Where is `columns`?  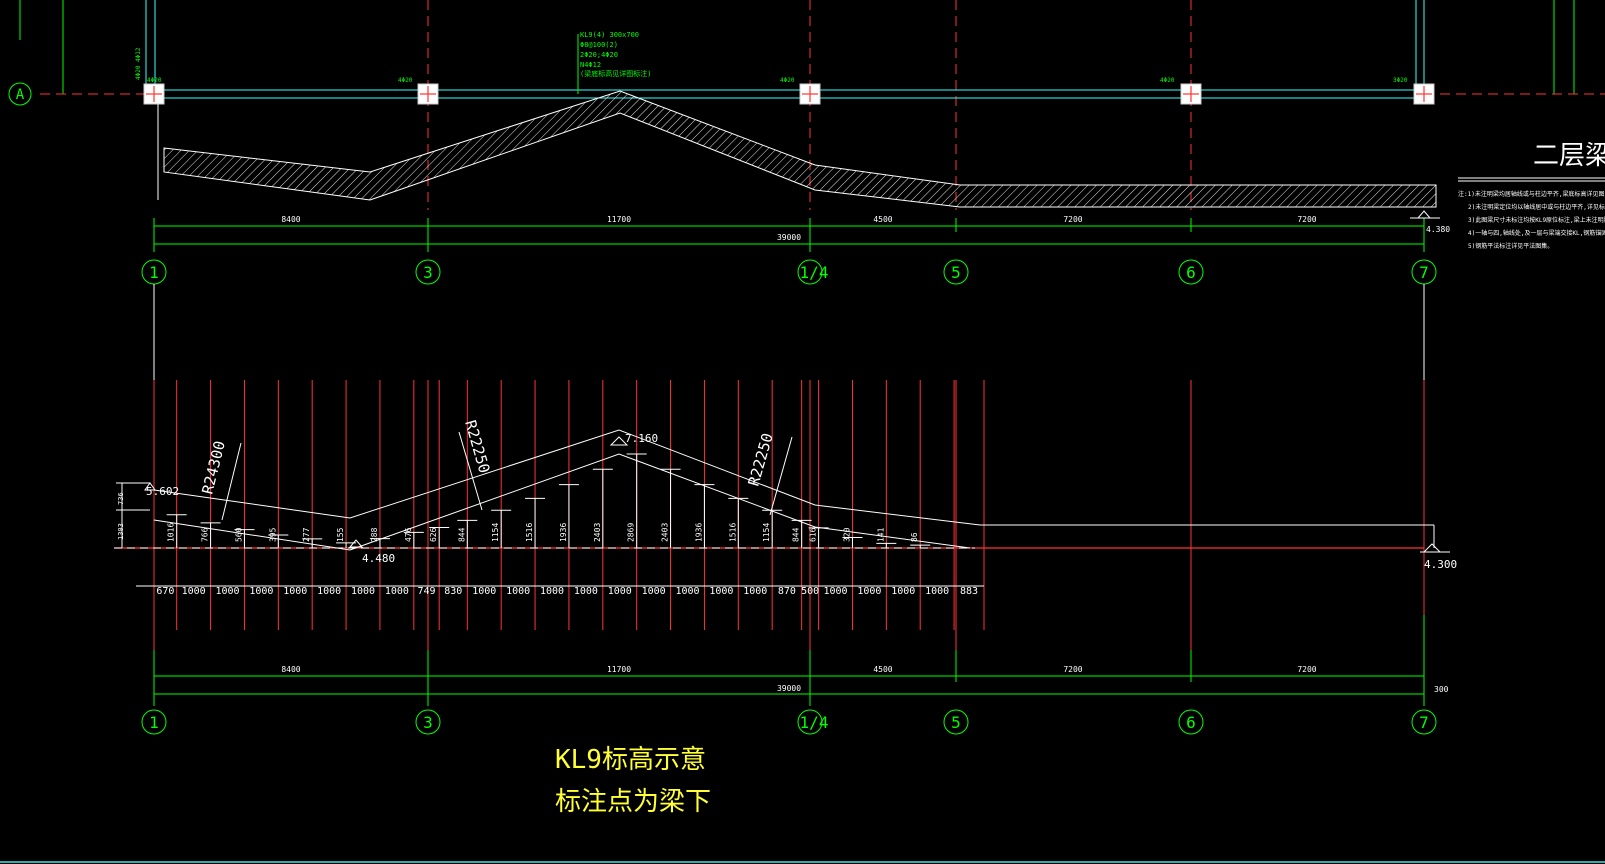
columns is located at coordinates (789, 94).